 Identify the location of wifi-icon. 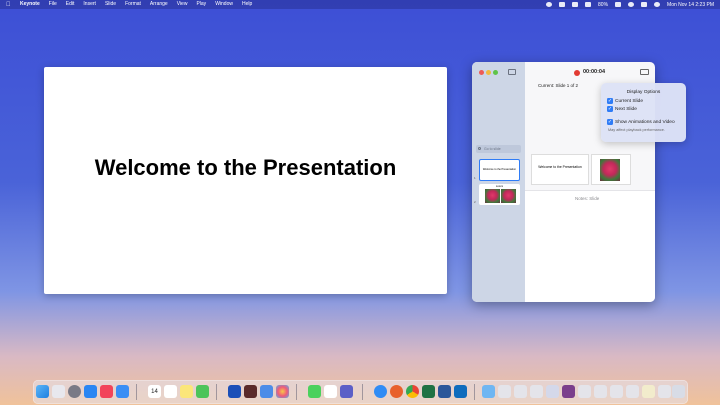
(588, 4).